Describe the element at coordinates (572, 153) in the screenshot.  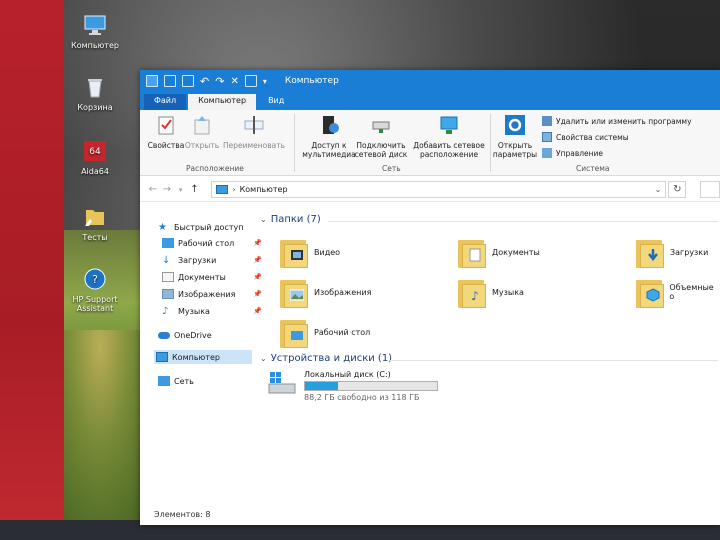
I see `manage-button: Управление` at that location.